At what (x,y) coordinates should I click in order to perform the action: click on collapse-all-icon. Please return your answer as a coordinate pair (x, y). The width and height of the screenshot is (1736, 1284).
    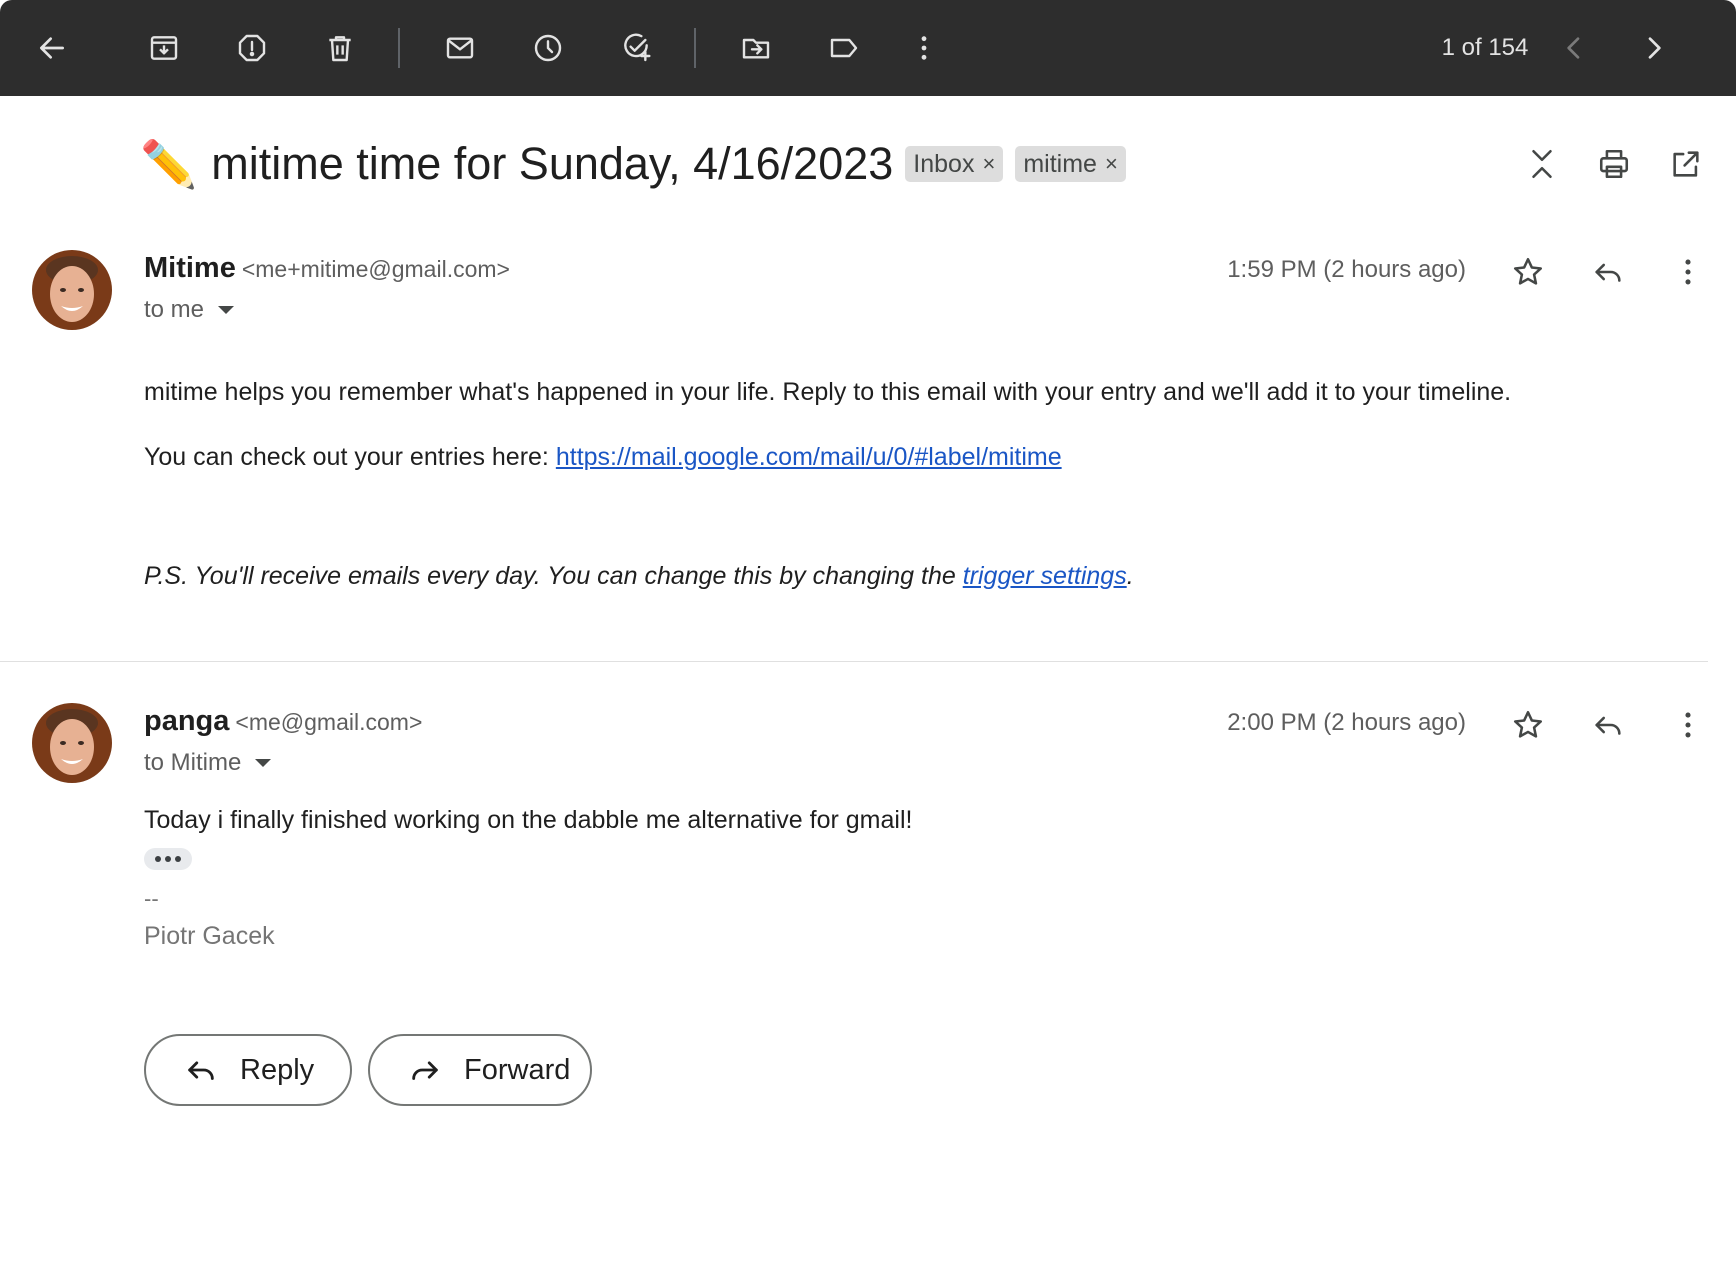
    Looking at the image, I should click on (1542, 164).